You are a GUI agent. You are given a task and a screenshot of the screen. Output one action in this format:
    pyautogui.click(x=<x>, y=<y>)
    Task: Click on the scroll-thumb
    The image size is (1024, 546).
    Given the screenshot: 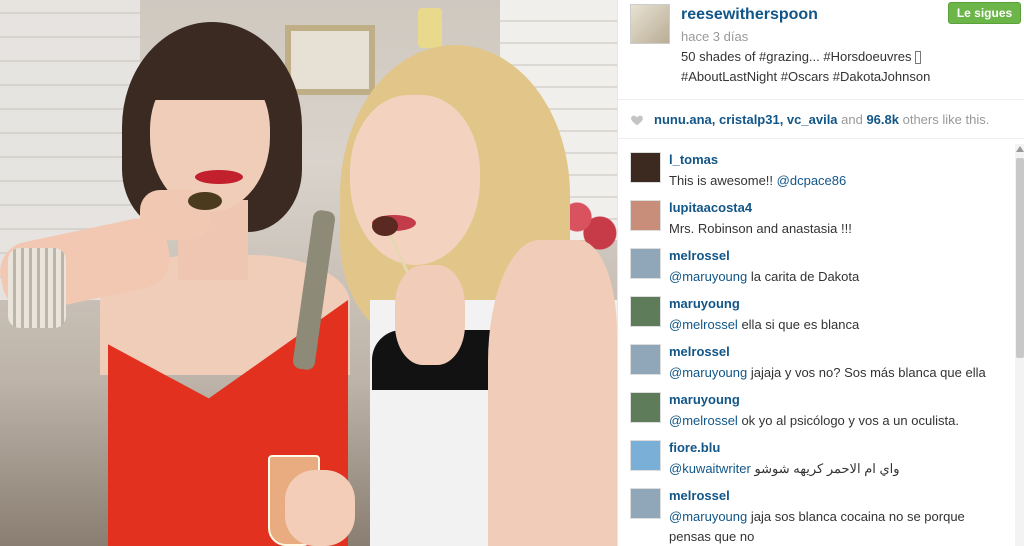 What is the action you would take?
    pyautogui.click(x=1020, y=258)
    